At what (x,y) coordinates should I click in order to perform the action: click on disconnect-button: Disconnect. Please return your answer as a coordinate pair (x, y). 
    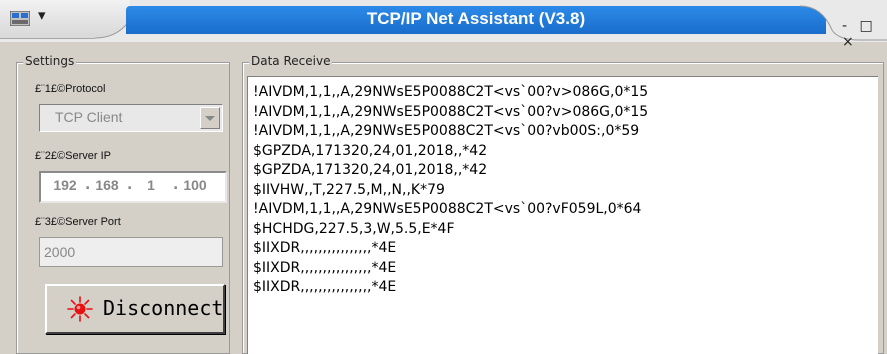
    Looking at the image, I should click on (135, 309).